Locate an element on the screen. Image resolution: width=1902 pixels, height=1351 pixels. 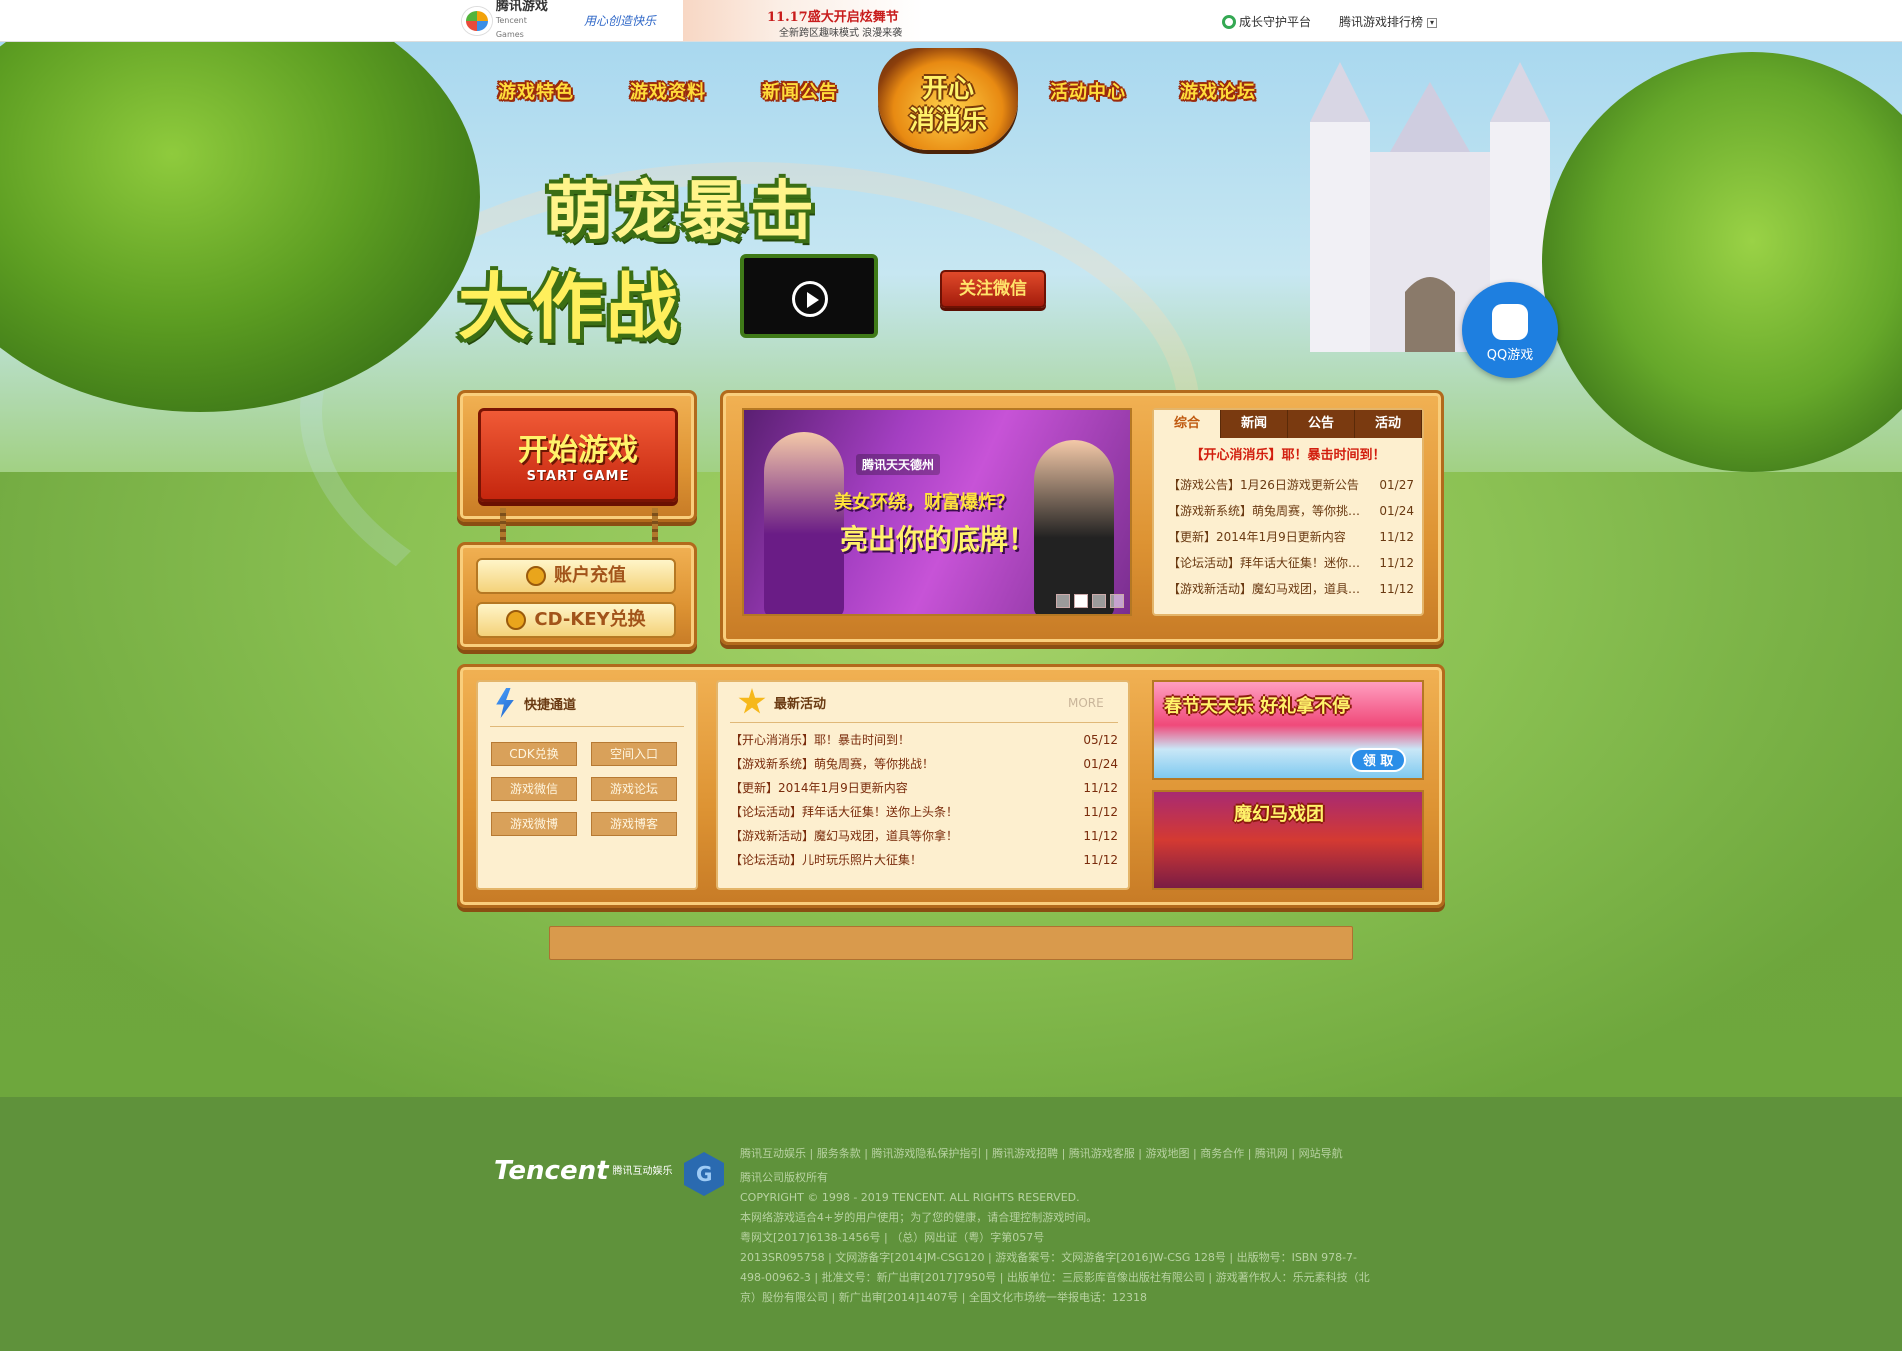
tab-announcements: 公告 is located at coordinates (1321, 424).